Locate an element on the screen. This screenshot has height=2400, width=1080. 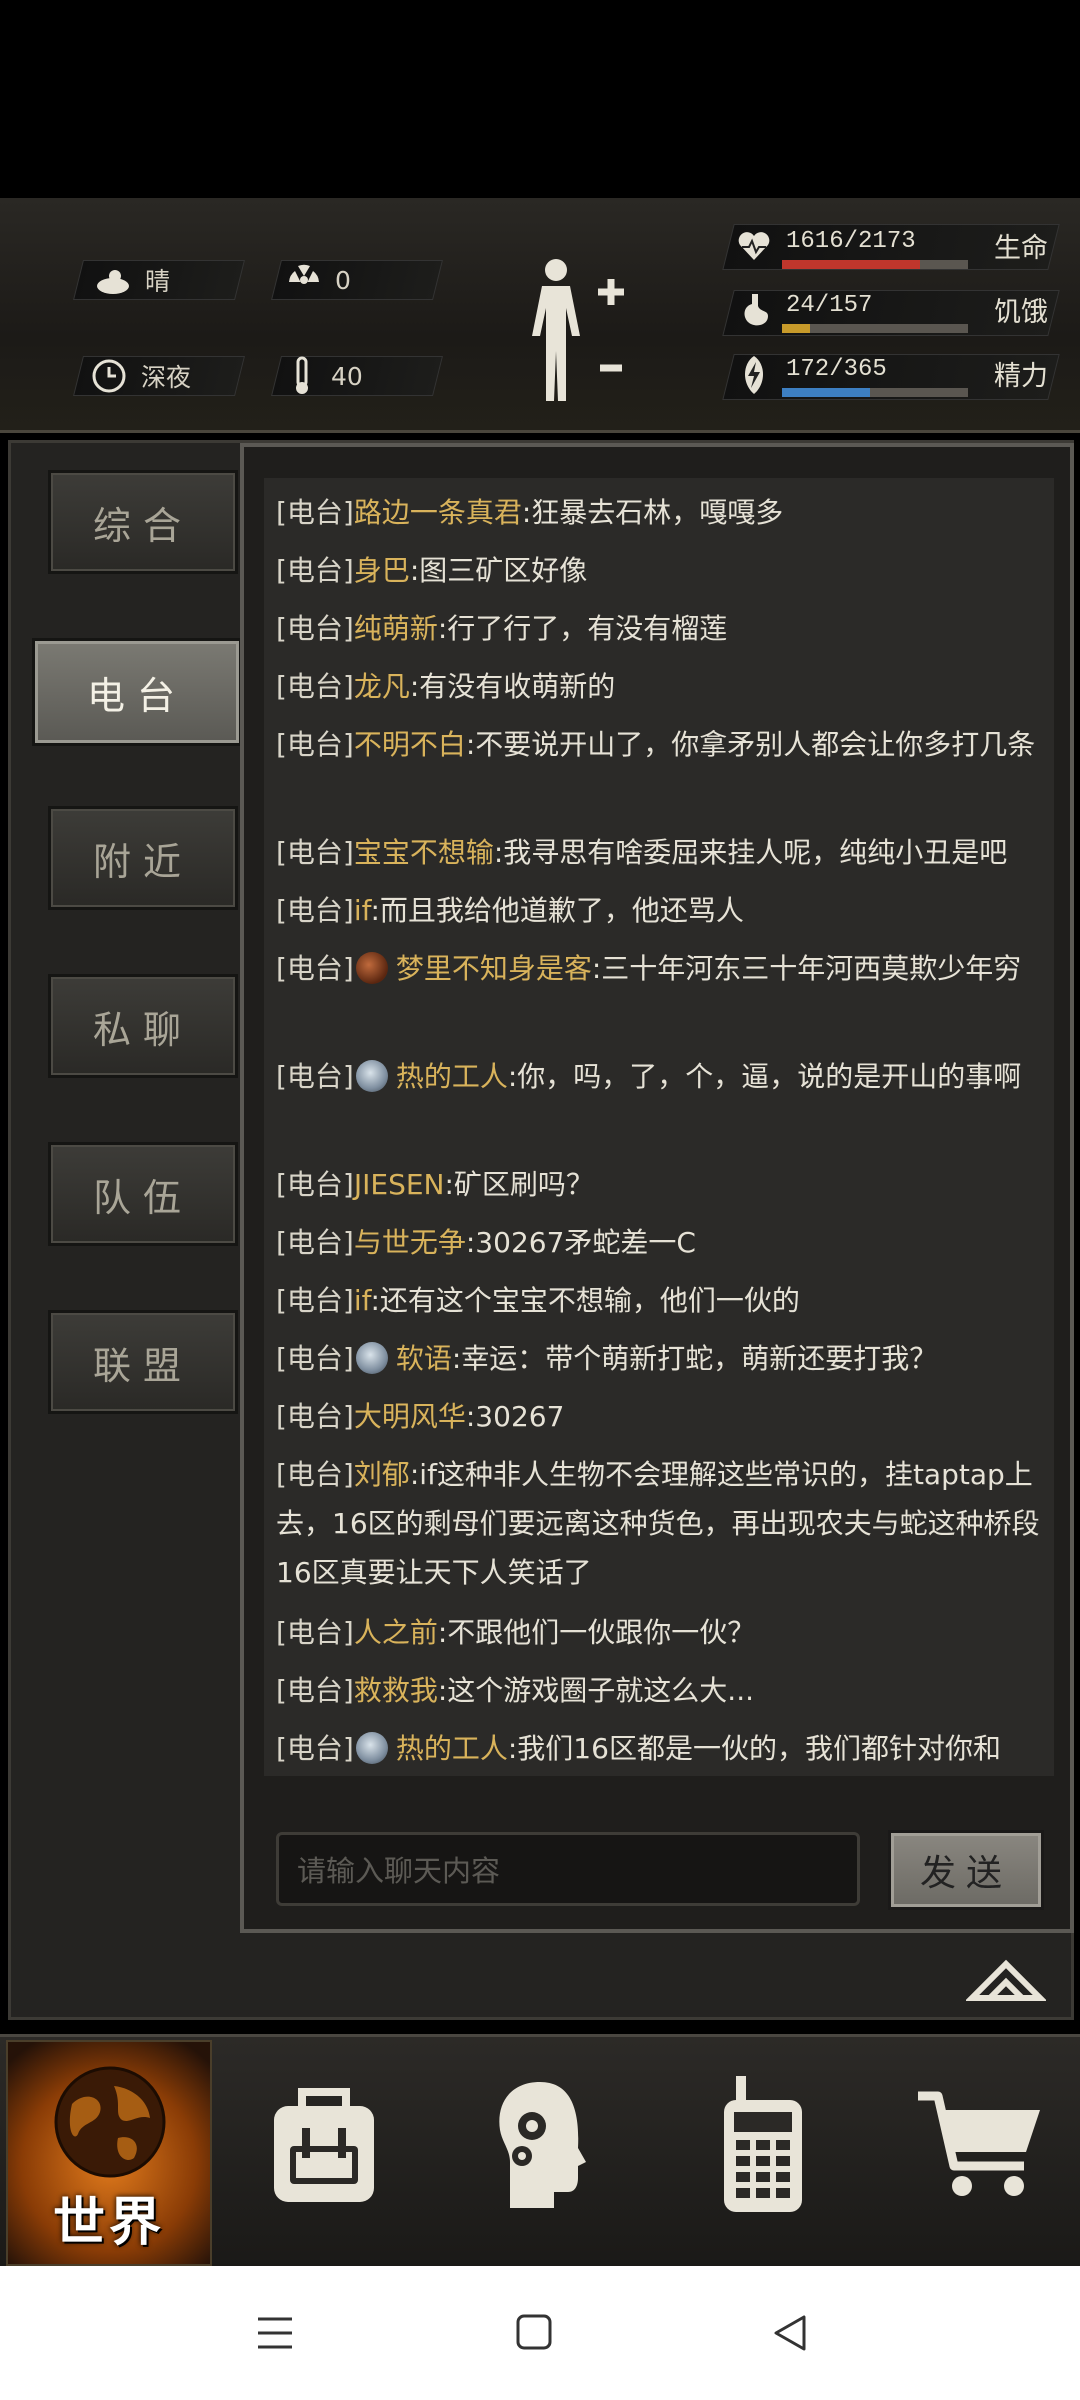
message-text: :我寻思有啥委屈来挂人呢，纯纯小丑是吧 is located at coordinates (750, 852).